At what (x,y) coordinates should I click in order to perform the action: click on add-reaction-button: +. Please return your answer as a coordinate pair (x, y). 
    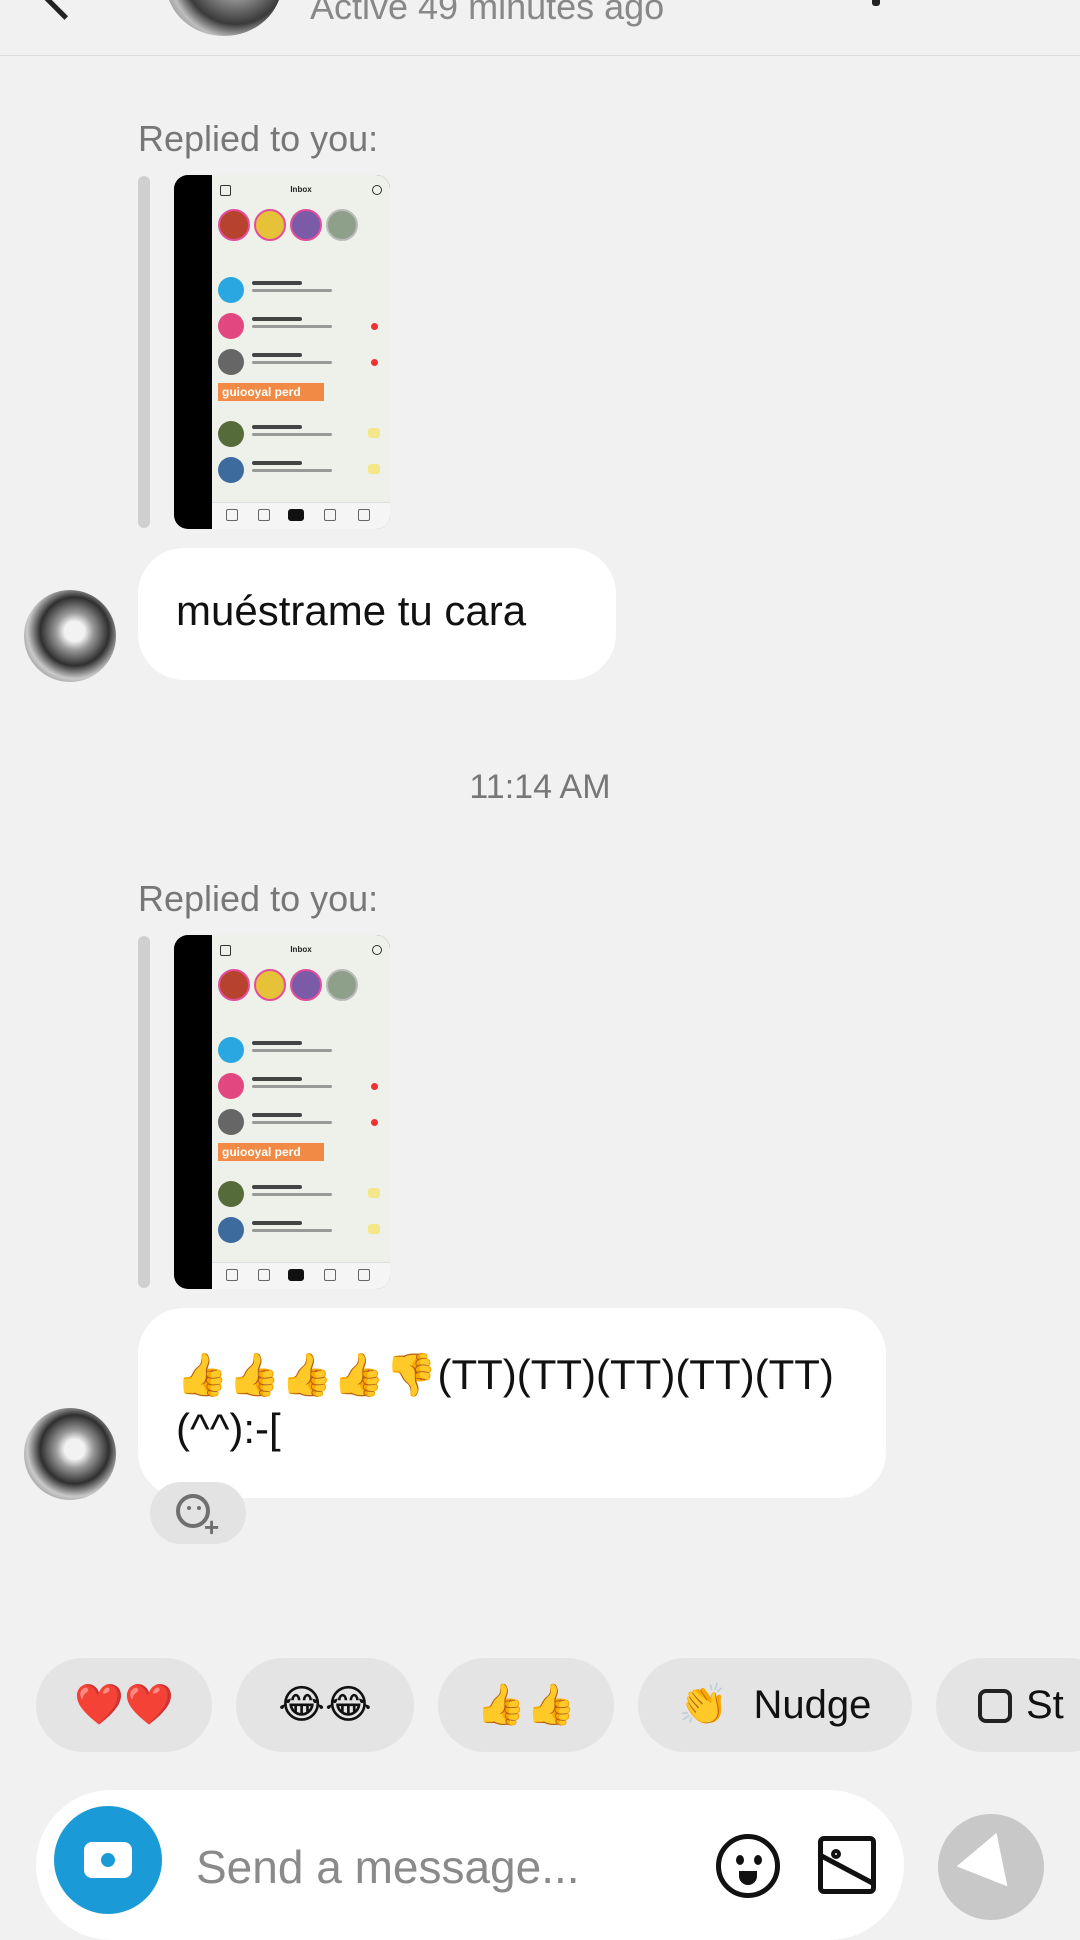
    Looking at the image, I should click on (198, 1513).